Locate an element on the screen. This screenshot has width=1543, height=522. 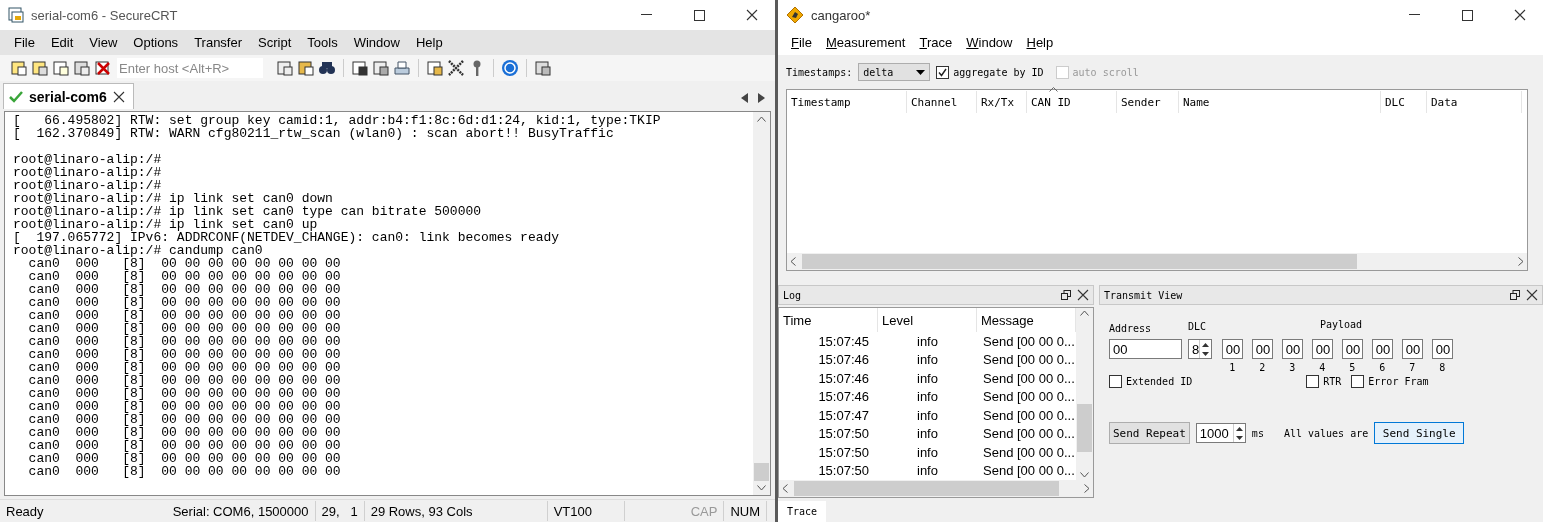
table-cell-text: info is located at coordinates (927, 415).